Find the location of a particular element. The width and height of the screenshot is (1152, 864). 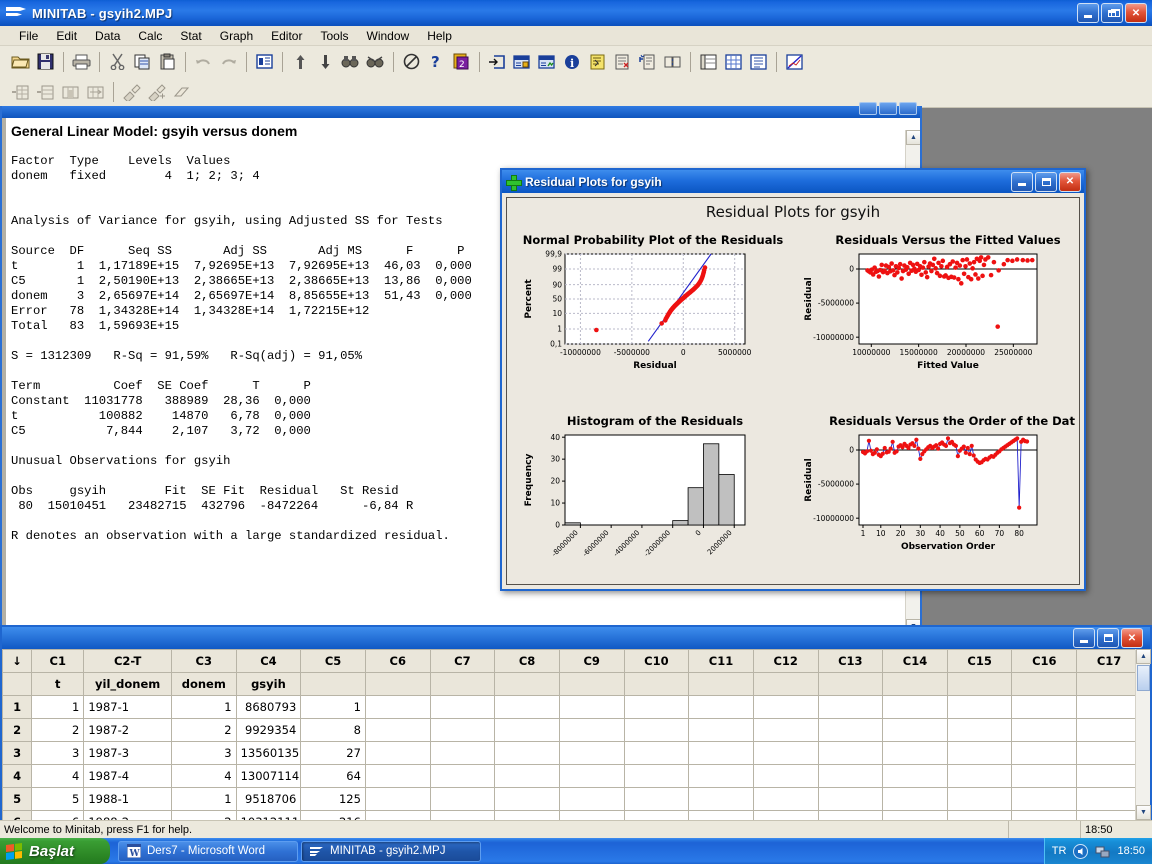

worksheet-row-header: 4 is located at coordinates (17, 776).